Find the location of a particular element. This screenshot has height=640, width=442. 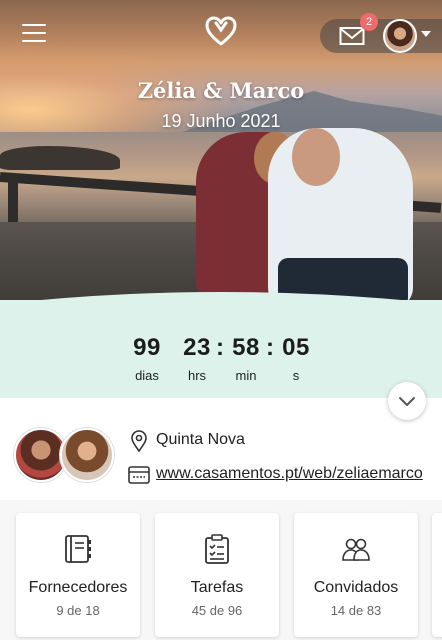

menu-button is located at coordinates (34, 35).